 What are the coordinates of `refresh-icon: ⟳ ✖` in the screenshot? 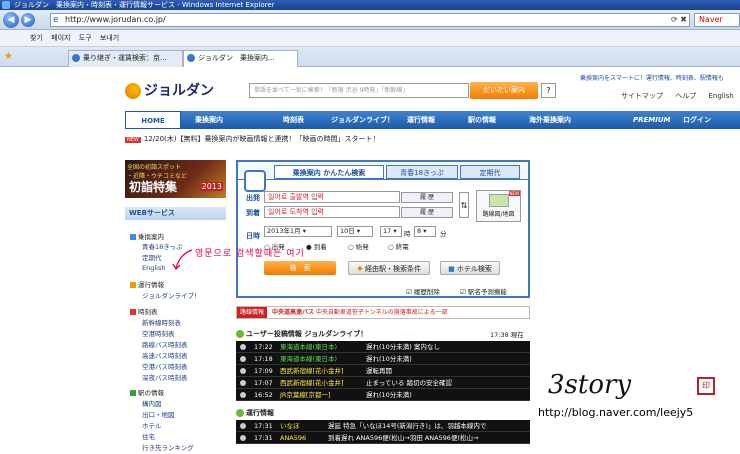 It's located at (679, 20).